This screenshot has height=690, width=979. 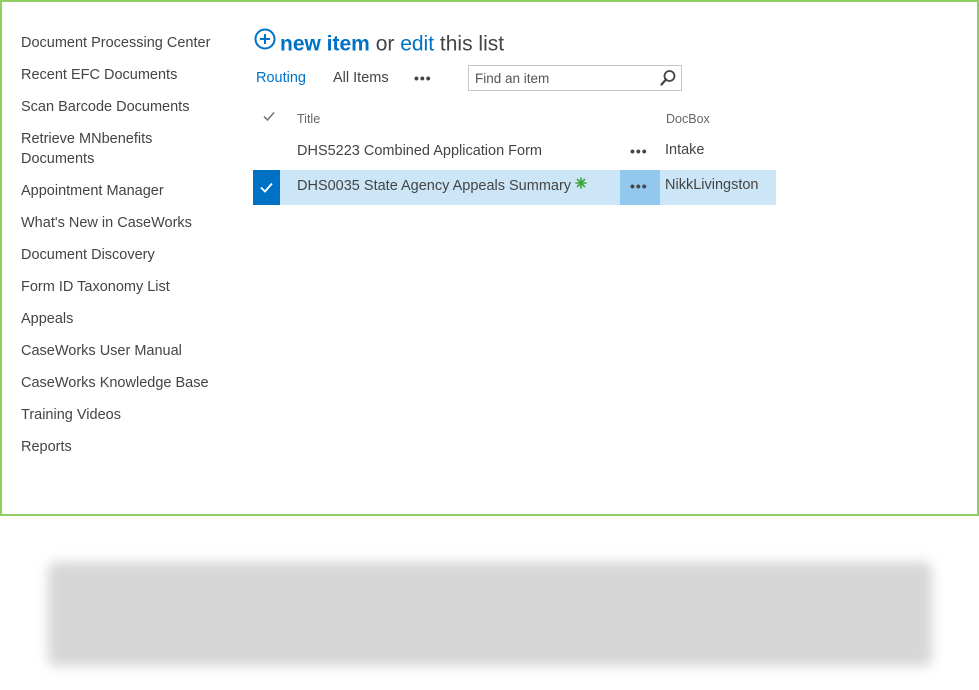 What do you see at coordinates (116, 415) in the screenshot?
I see `nav-item-training-videos: Training Videos` at bounding box center [116, 415].